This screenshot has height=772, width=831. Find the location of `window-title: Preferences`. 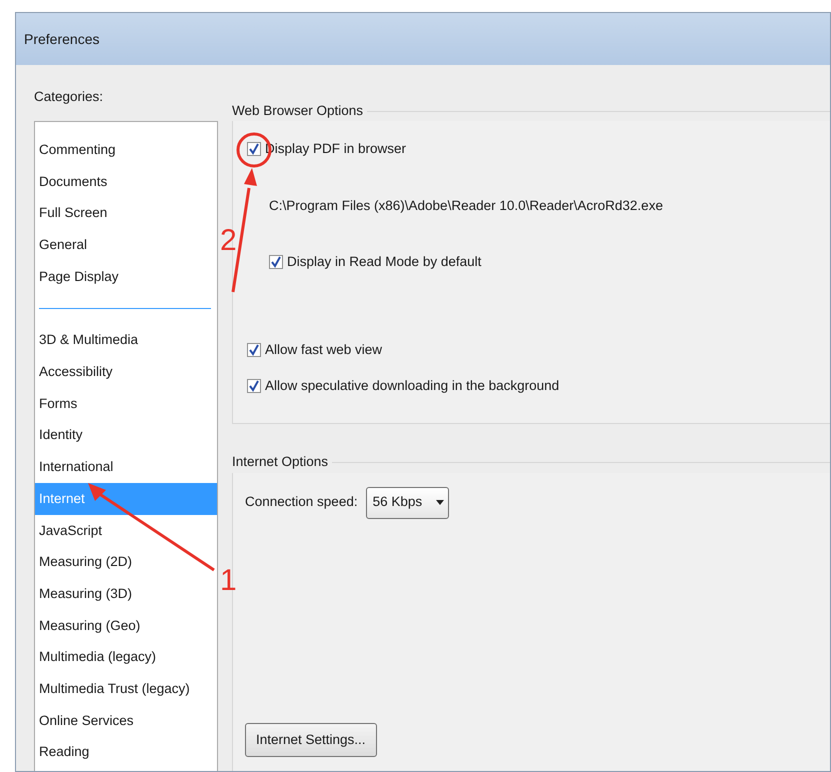

window-title: Preferences is located at coordinates (62, 39).